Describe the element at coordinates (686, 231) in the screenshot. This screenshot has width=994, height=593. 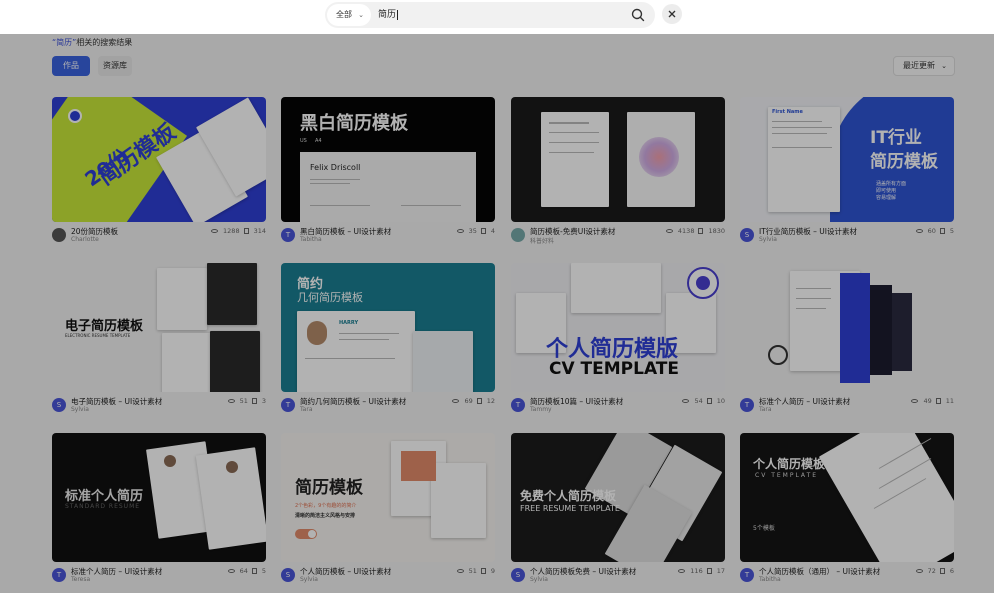
I see `view-count: 4138` at that location.